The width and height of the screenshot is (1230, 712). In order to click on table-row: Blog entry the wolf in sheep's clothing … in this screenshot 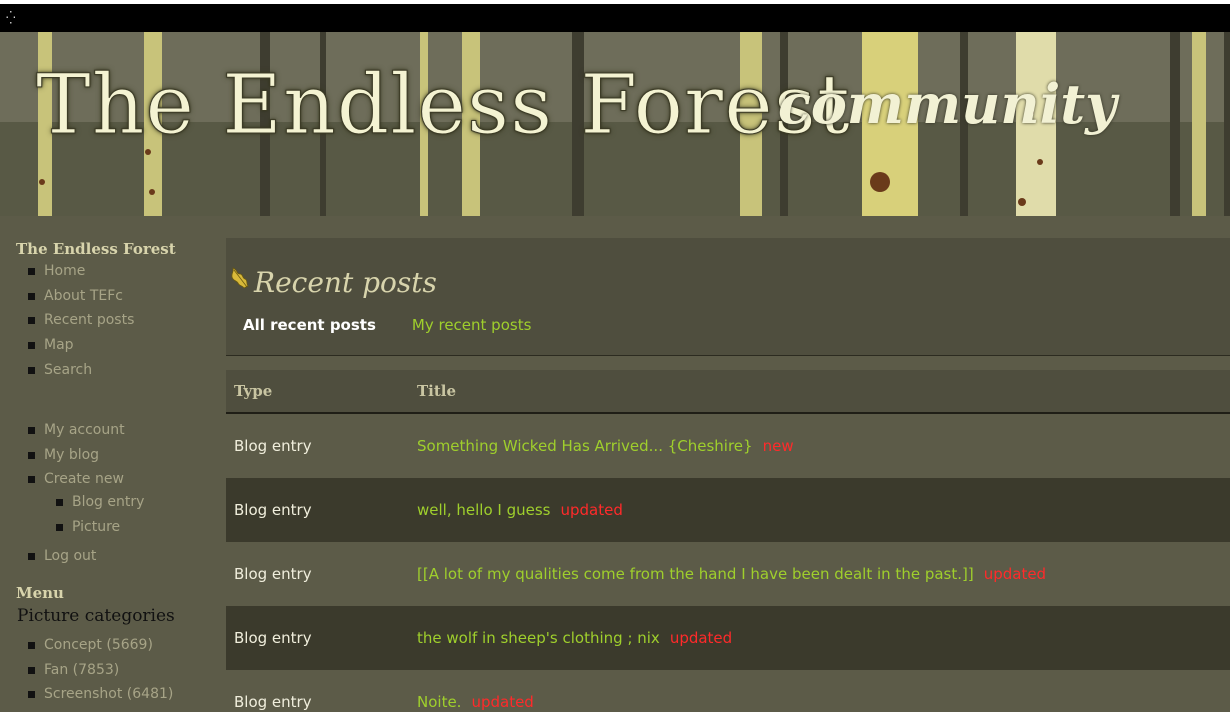, I will do `click(728, 638)`.